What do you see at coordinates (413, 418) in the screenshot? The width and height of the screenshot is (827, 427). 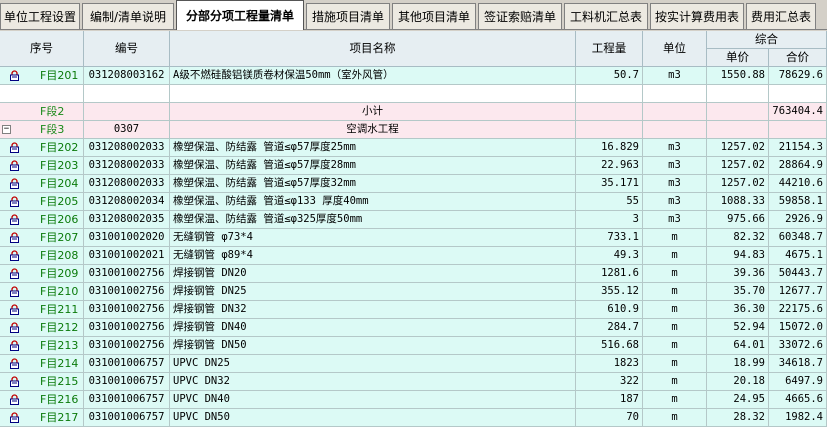 I see `table-row: F目217 031001006757 UPVC DN50 70 m 28.32 1982.4` at bounding box center [413, 418].